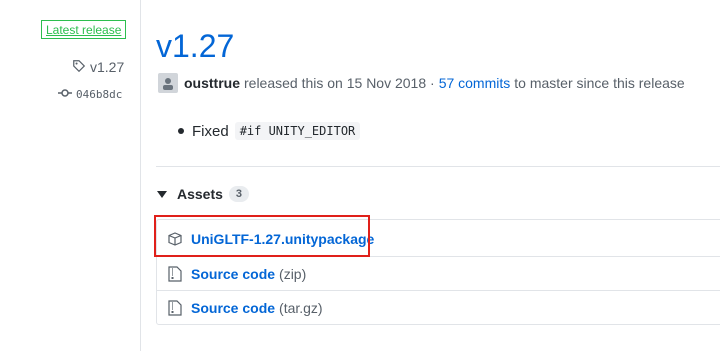 Image resolution: width=720 pixels, height=351 pixels. What do you see at coordinates (168, 83) in the screenshot?
I see `avatar` at bounding box center [168, 83].